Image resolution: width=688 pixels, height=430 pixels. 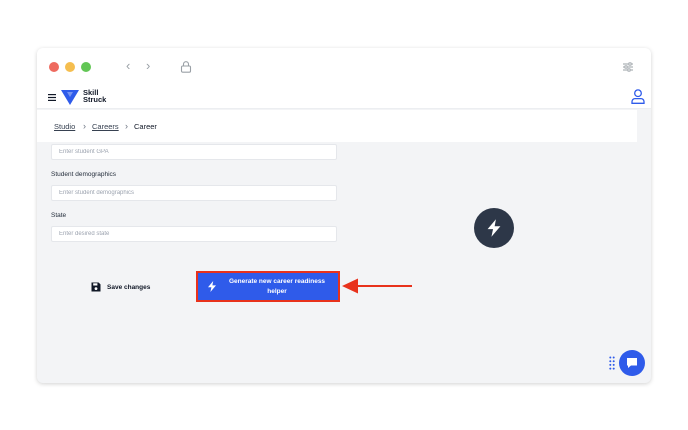 I want to click on state-label: State, so click(x=59, y=215).